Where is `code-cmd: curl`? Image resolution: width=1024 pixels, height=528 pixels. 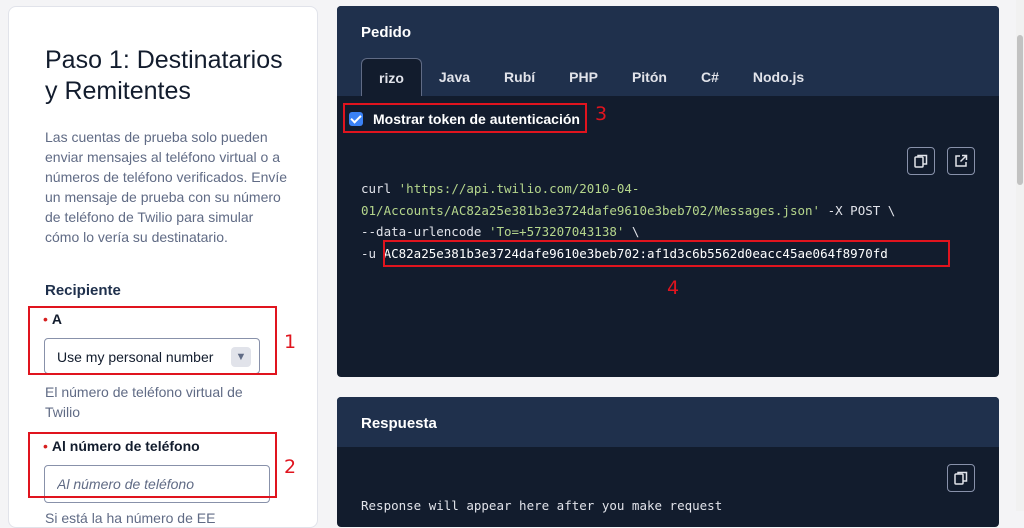 code-cmd: curl is located at coordinates (380, 188).